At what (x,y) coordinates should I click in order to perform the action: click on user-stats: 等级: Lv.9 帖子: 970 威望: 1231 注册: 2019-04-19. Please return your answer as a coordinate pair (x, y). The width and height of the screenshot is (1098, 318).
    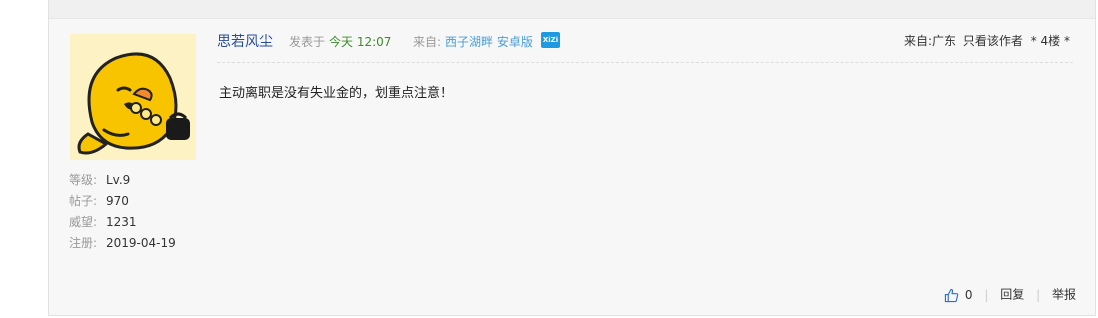
    Looking at the image, I should click on (139, 212).